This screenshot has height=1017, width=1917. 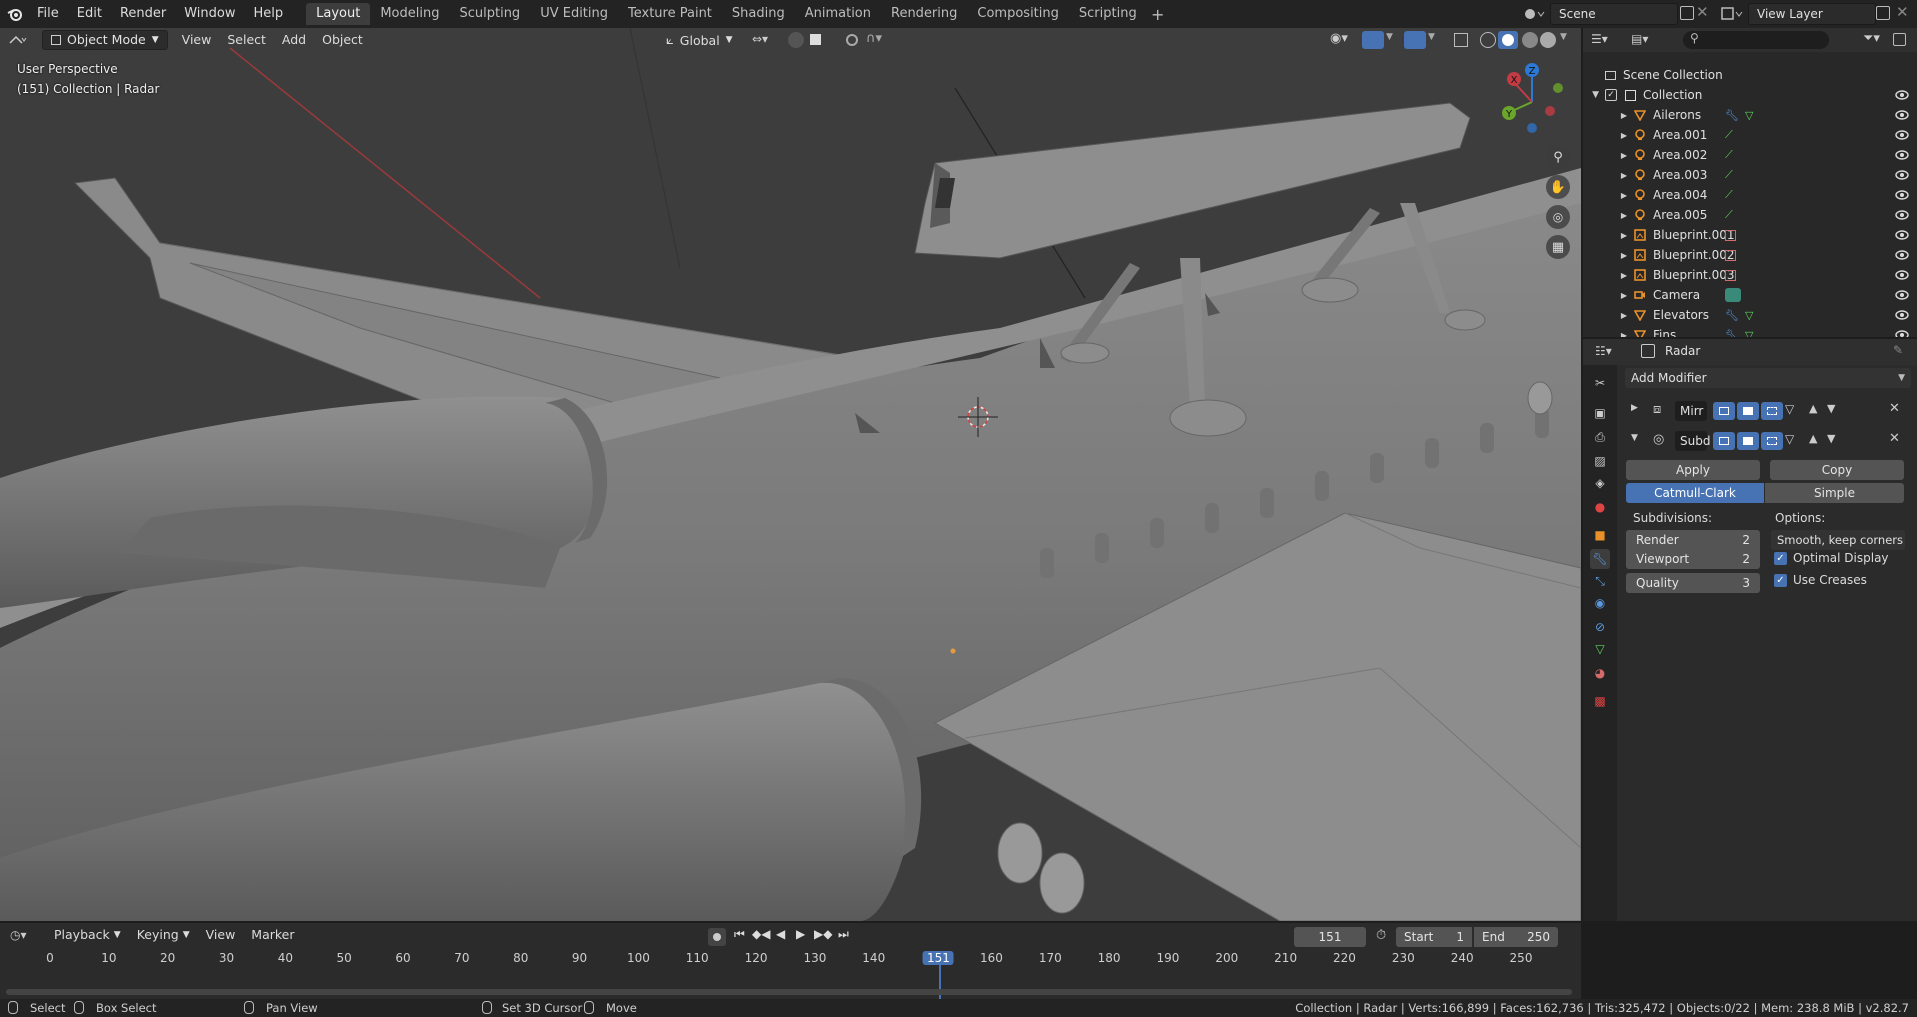 I want to click on collapse-arrow-icon: ▼, so click(x=1634, y=438).